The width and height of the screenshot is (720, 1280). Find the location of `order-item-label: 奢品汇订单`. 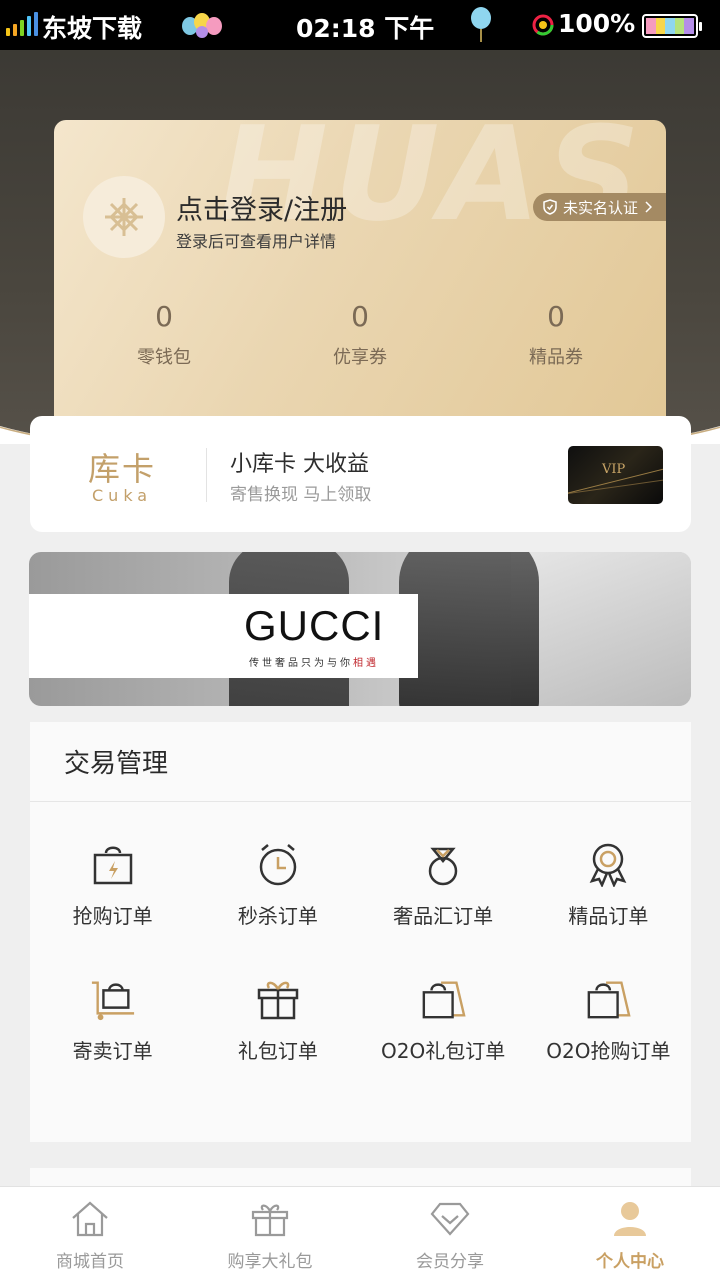

order-item-label: 奢品汇订单 is located at coordinates (443, 916).